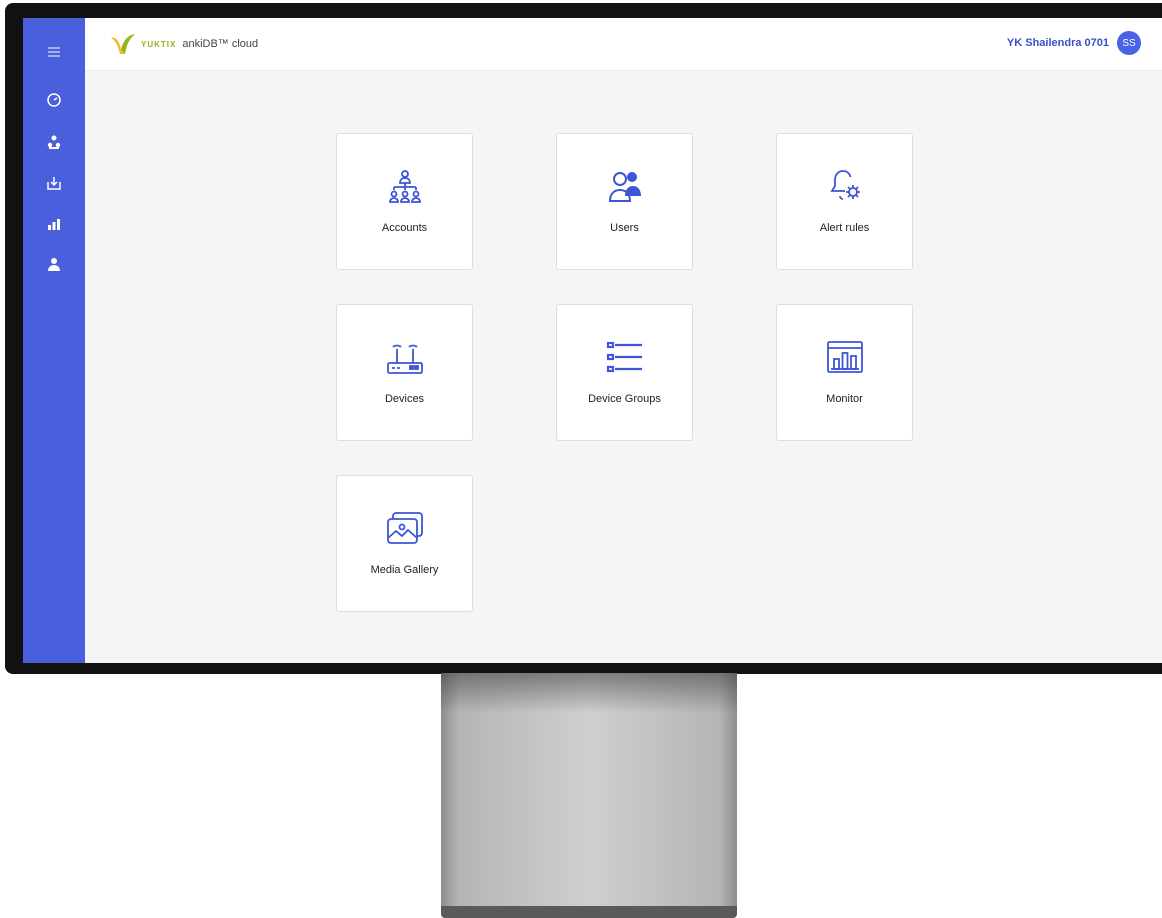 Image resolution: width=1162 pixels, height=918 pixels. Describe the element at coordinates (404, 528) in the screenshot. I see `photos-icon` at that location.